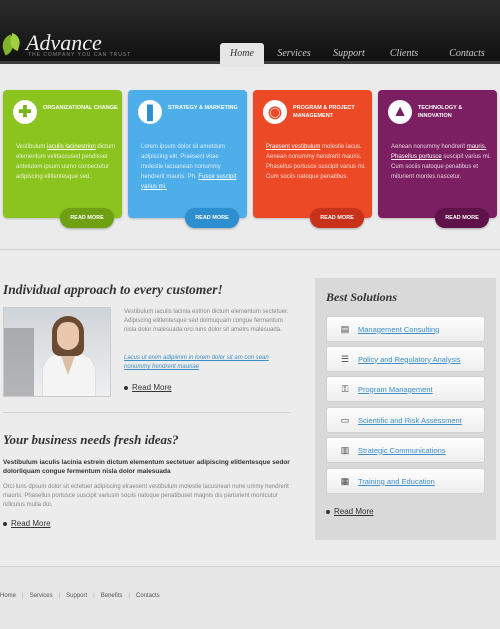  I want to click on nav-home: Home, so click(242, 55).